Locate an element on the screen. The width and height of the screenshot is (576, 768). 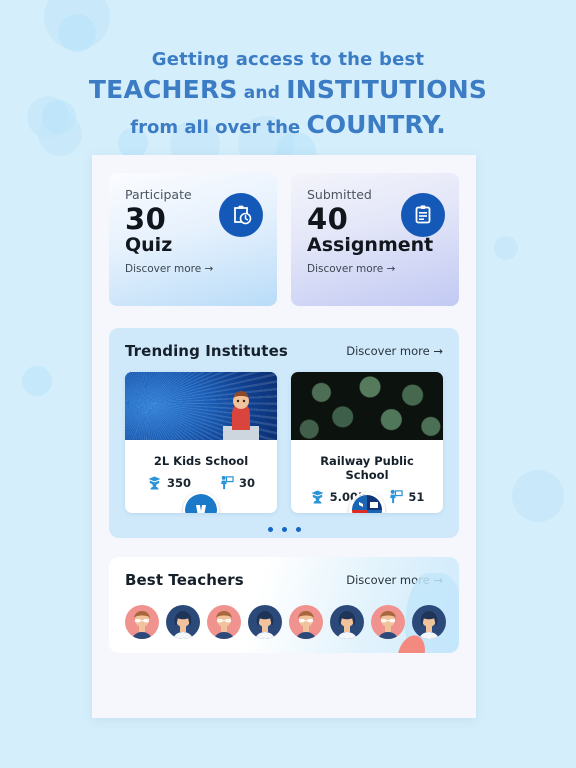
institute-card: 2L Kids School 350 30 is located at coordinates (201, 442).